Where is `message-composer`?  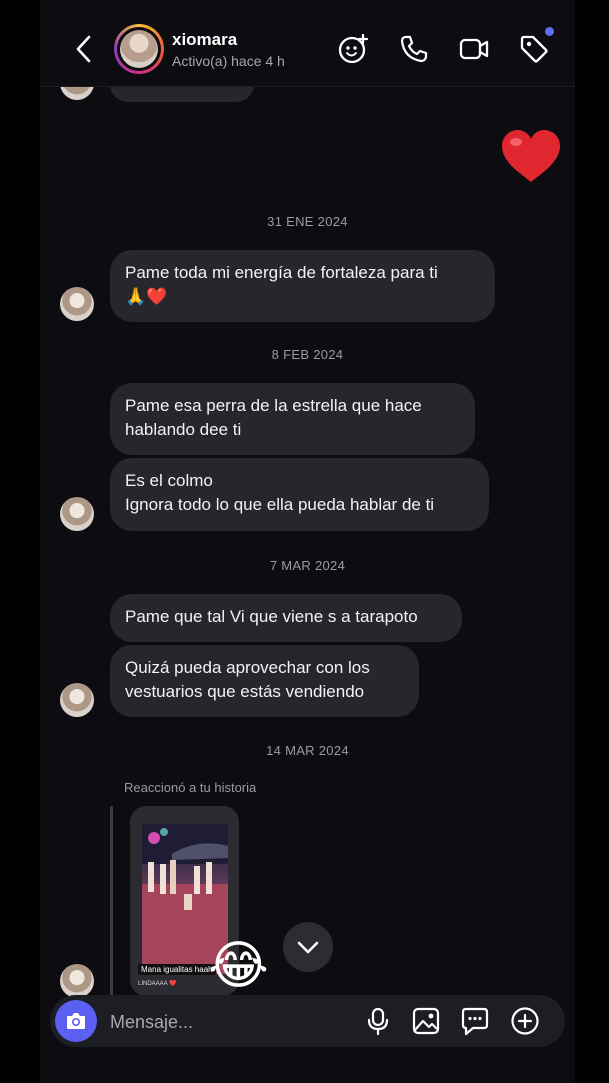
message-composer is located at coordinates (307, 1021).